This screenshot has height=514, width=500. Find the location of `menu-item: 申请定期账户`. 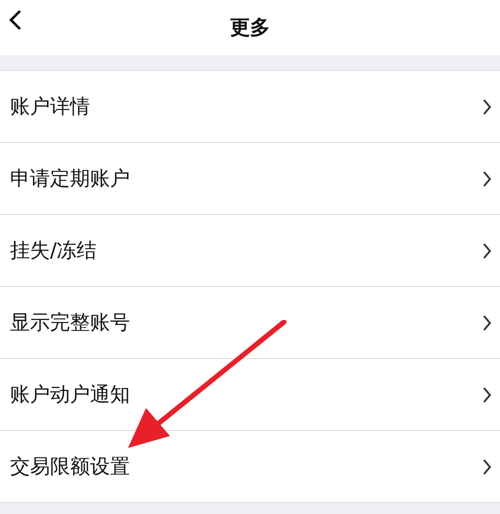

menu-item: 申请定期账户 is located at coordinates (250, 179).